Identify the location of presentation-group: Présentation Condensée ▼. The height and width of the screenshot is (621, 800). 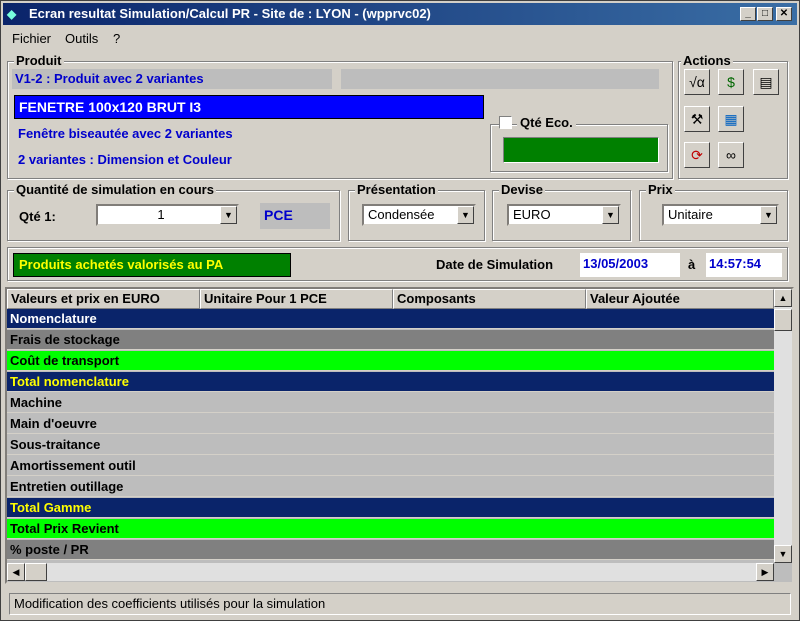
(416, 211).